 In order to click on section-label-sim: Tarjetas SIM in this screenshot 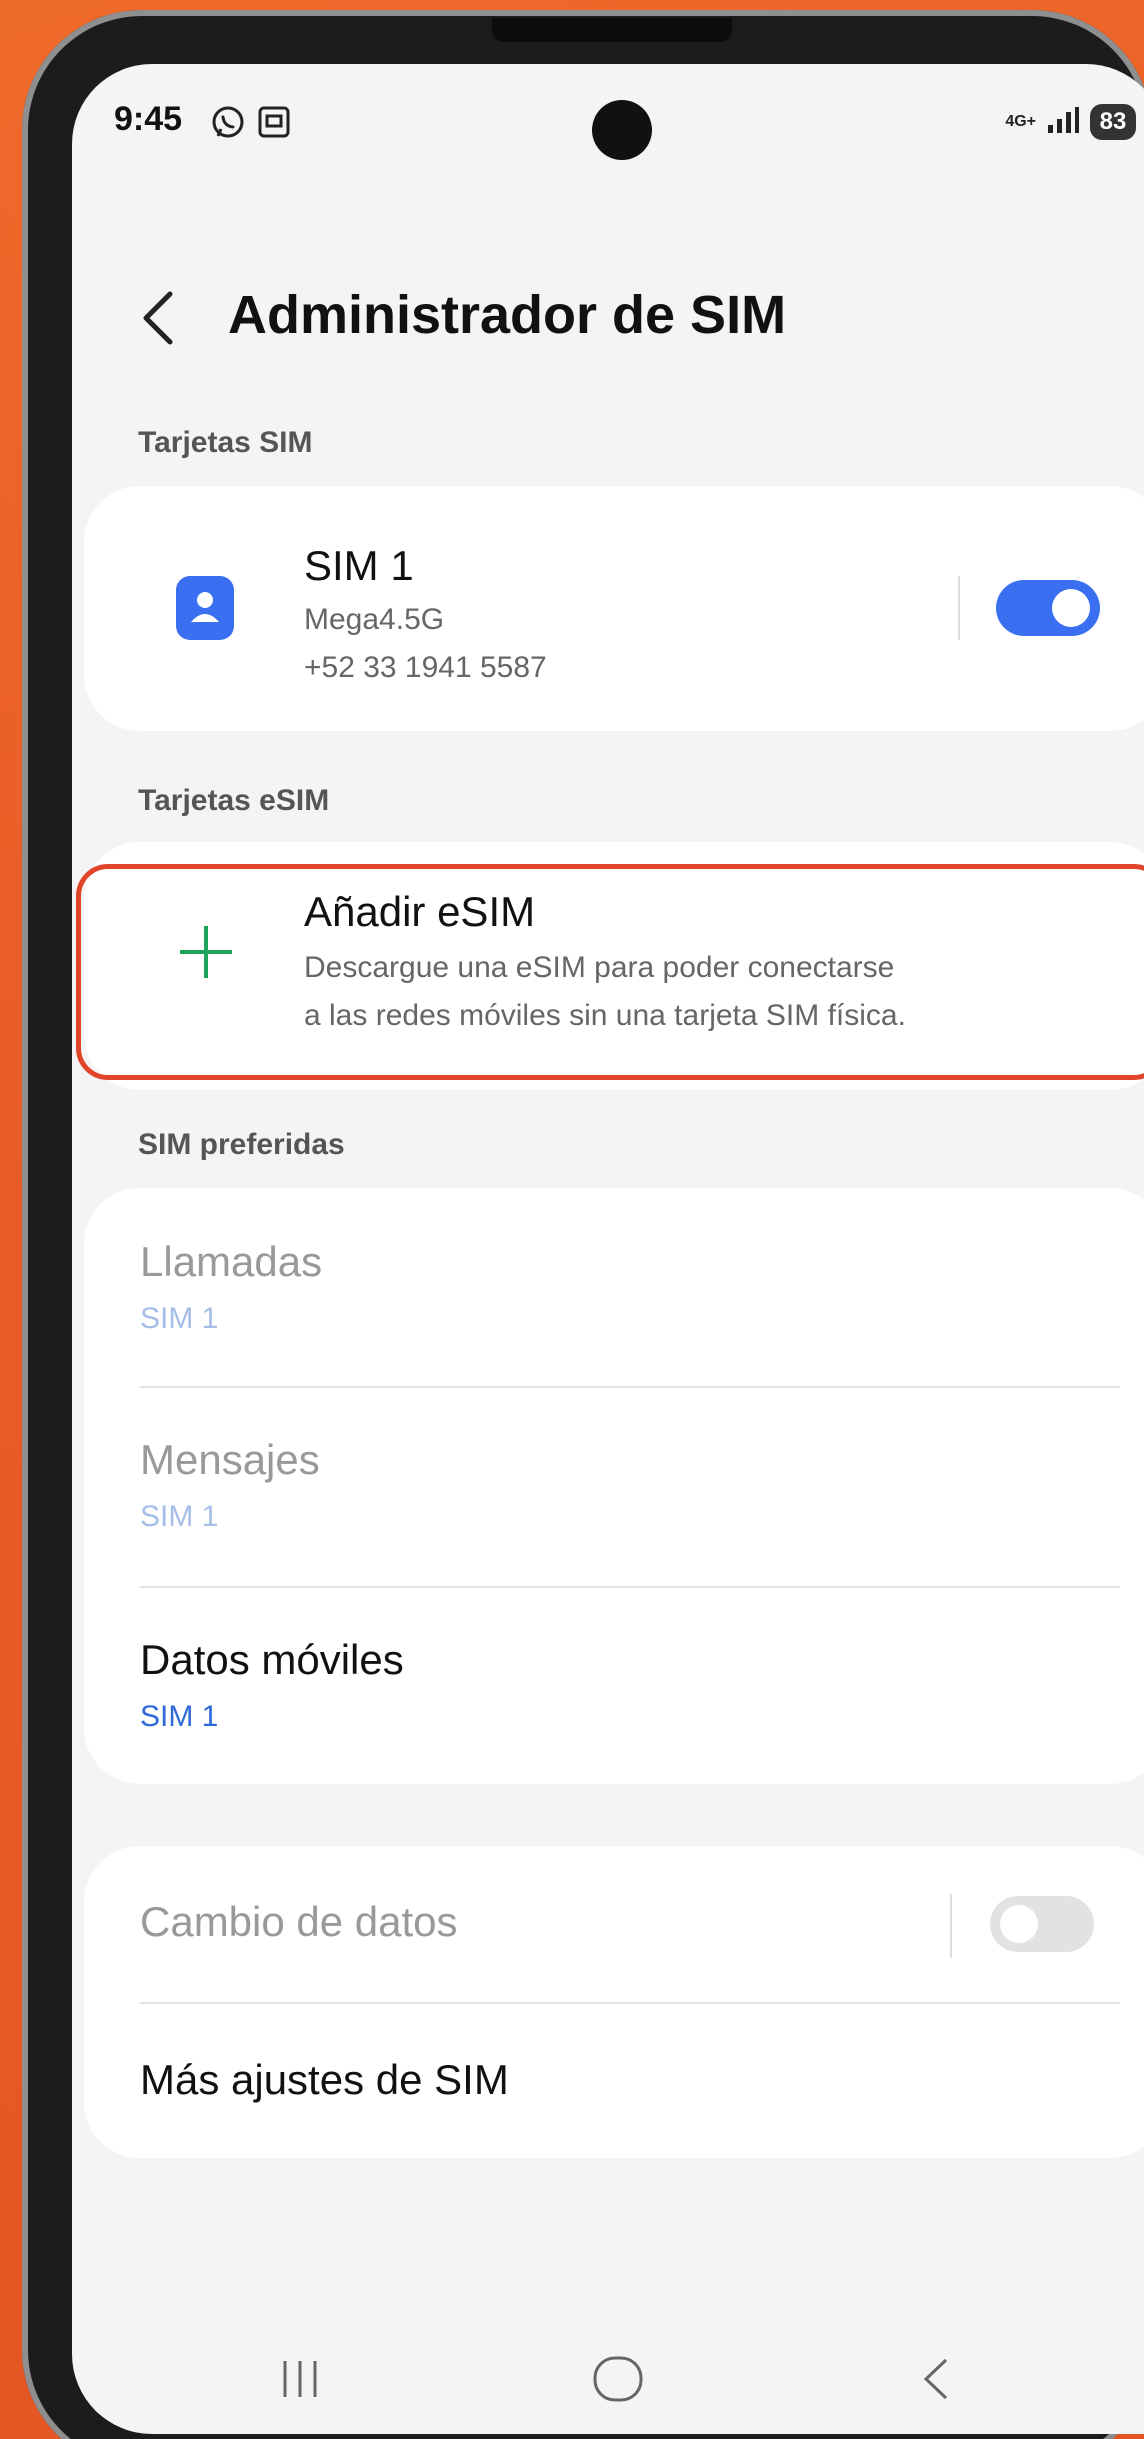, I will do `click(225, 442)`.